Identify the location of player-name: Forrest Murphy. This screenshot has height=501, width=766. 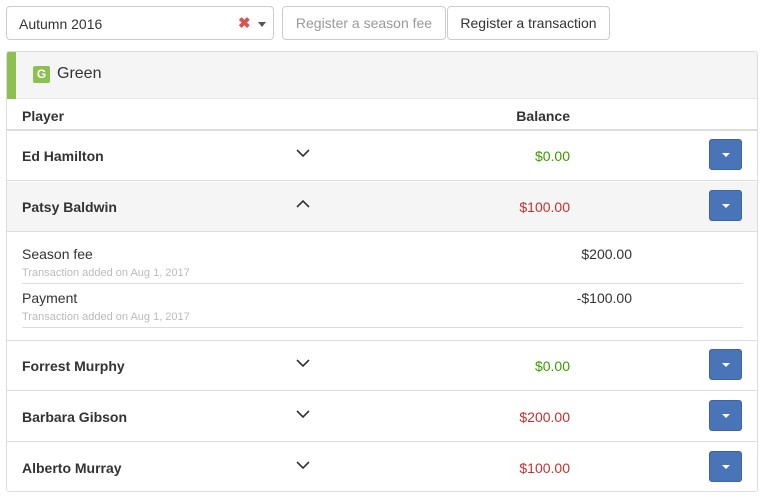
(73, 366).